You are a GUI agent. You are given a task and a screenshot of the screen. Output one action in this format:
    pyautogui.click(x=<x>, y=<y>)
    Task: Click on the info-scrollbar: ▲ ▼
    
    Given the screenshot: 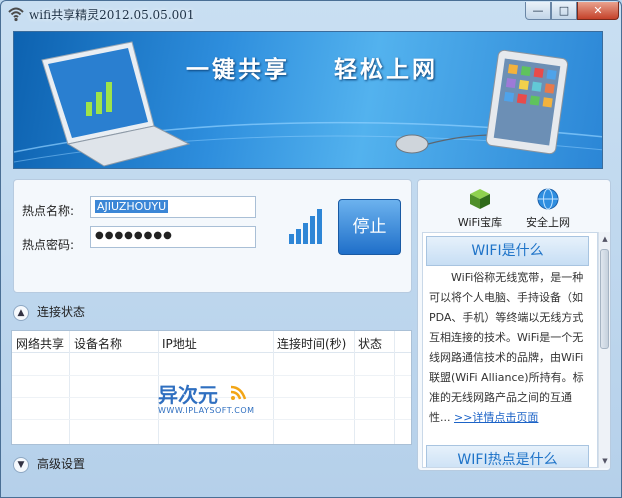 What is the action you would take?
    pyautogui.click(x=604, y=350)
    